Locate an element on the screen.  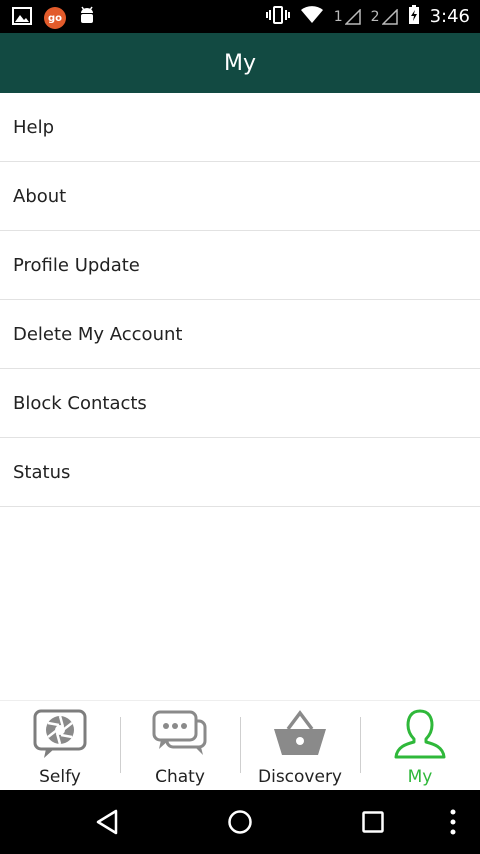
menu-item-block-contacts: Block Contacts is located at coordinates (240, 403).